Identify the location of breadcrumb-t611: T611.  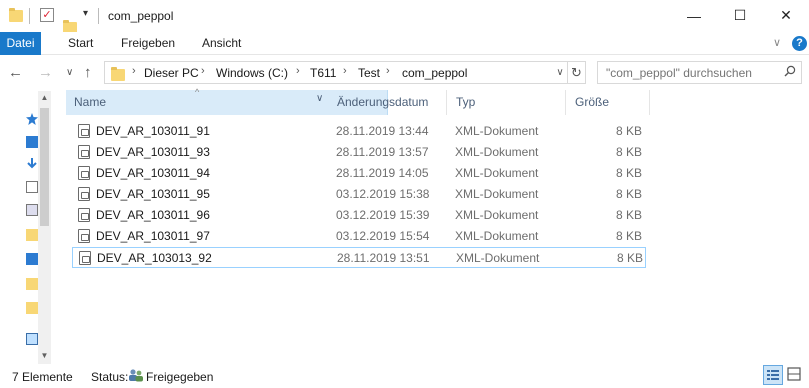
(323, 73).